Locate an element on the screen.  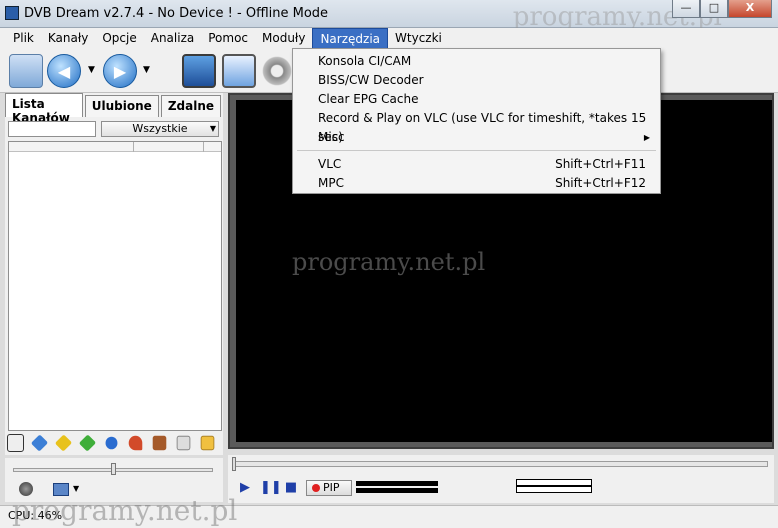
search-input is located at coordinates (52, 129).